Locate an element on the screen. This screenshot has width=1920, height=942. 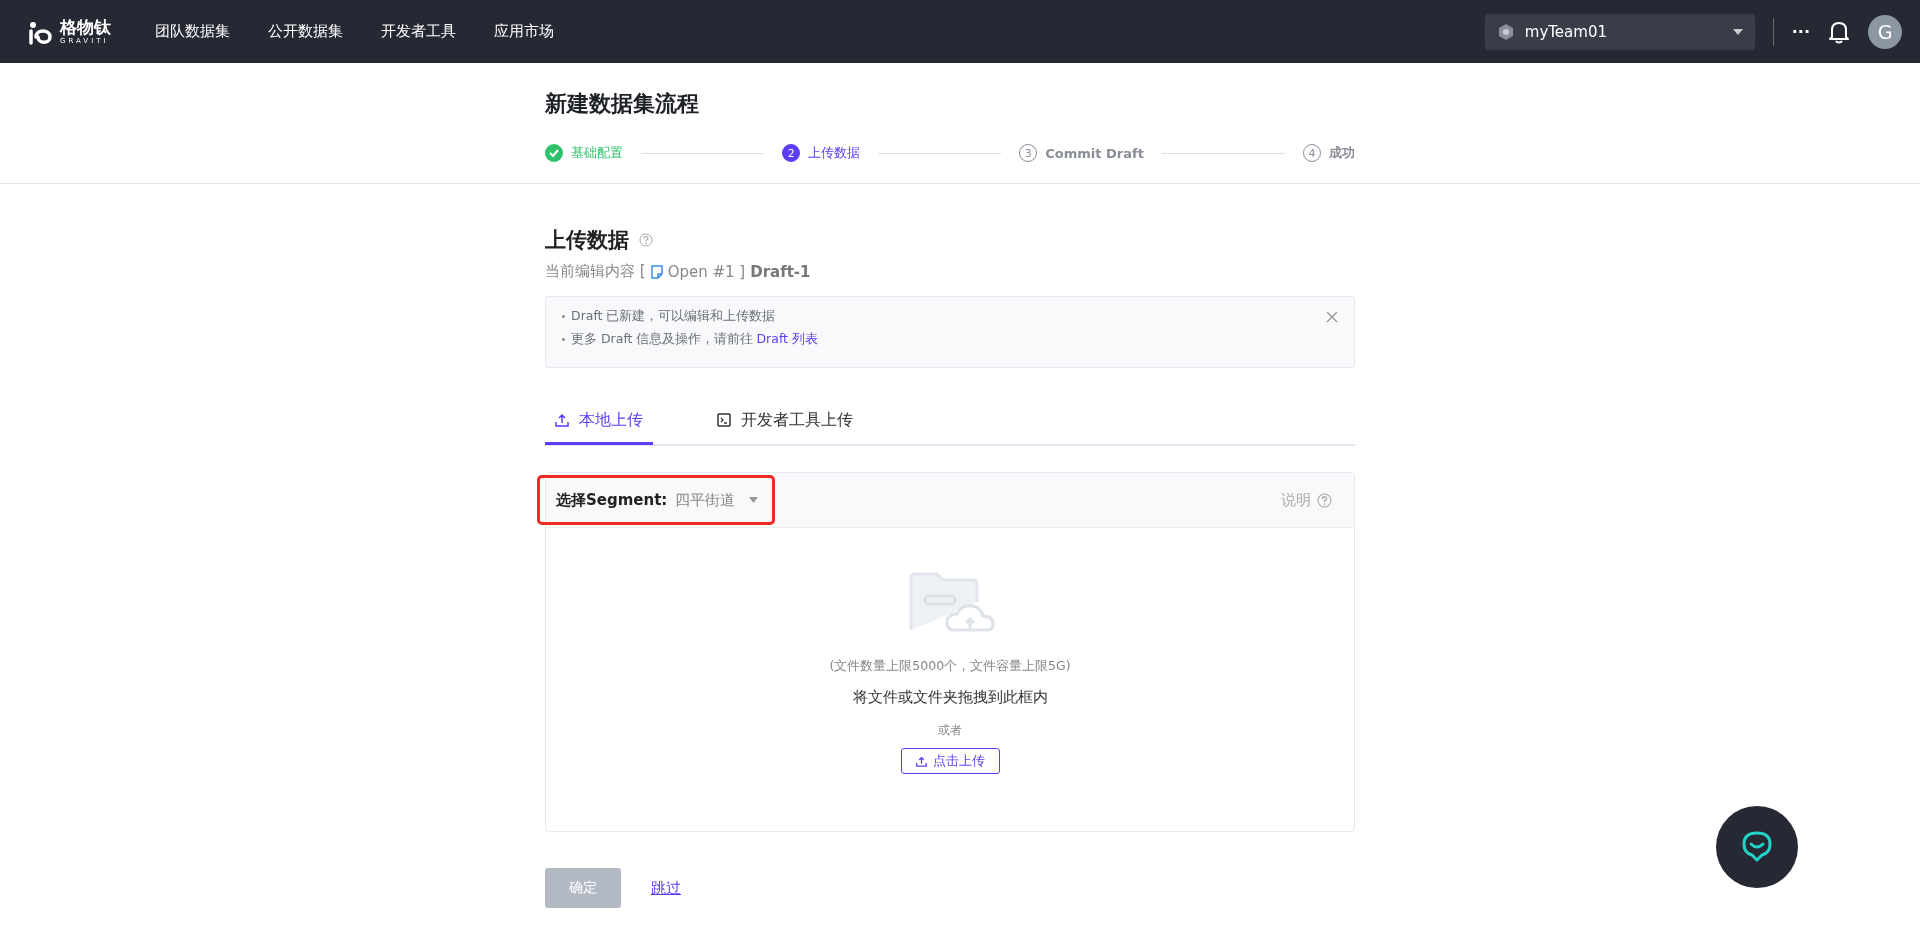
upload-tab: 本地上传 is located at coordinates (599, 421).